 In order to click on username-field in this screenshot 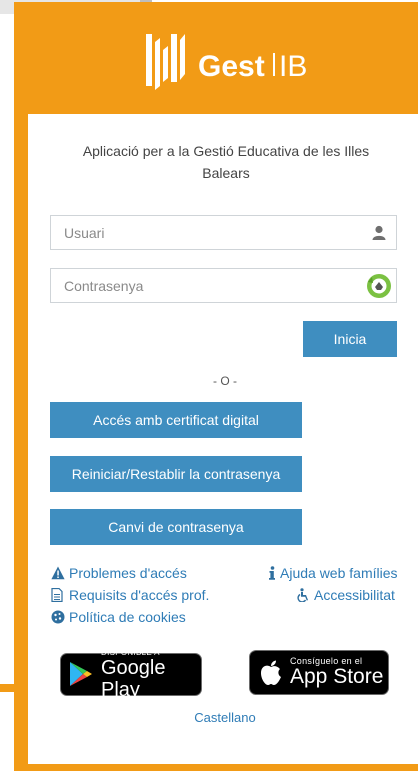, I will do `click(223, 232)`.